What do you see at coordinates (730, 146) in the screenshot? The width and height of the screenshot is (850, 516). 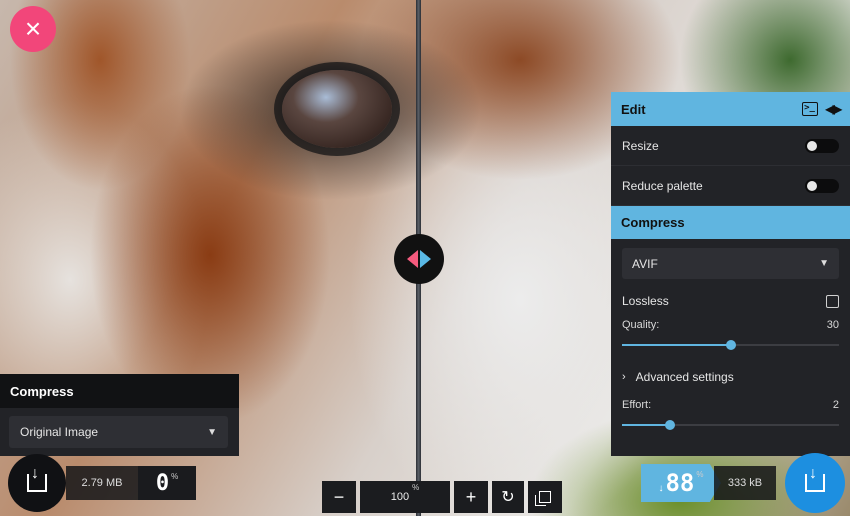 I see `resize-row: Resize` at bounding box center [730, 146].